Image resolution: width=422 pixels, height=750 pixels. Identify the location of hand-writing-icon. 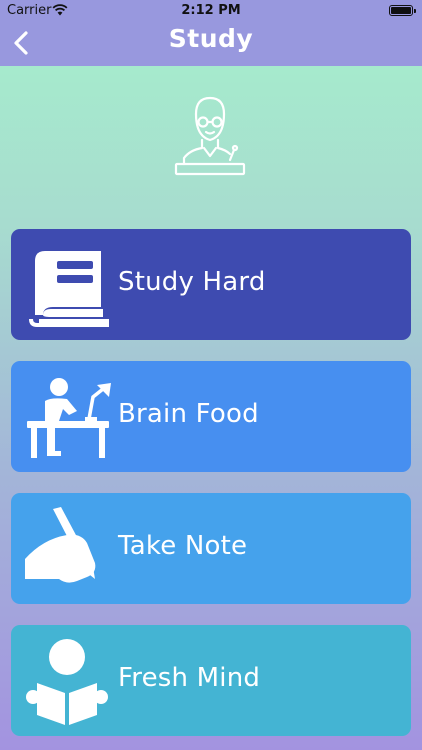
(60, 545).